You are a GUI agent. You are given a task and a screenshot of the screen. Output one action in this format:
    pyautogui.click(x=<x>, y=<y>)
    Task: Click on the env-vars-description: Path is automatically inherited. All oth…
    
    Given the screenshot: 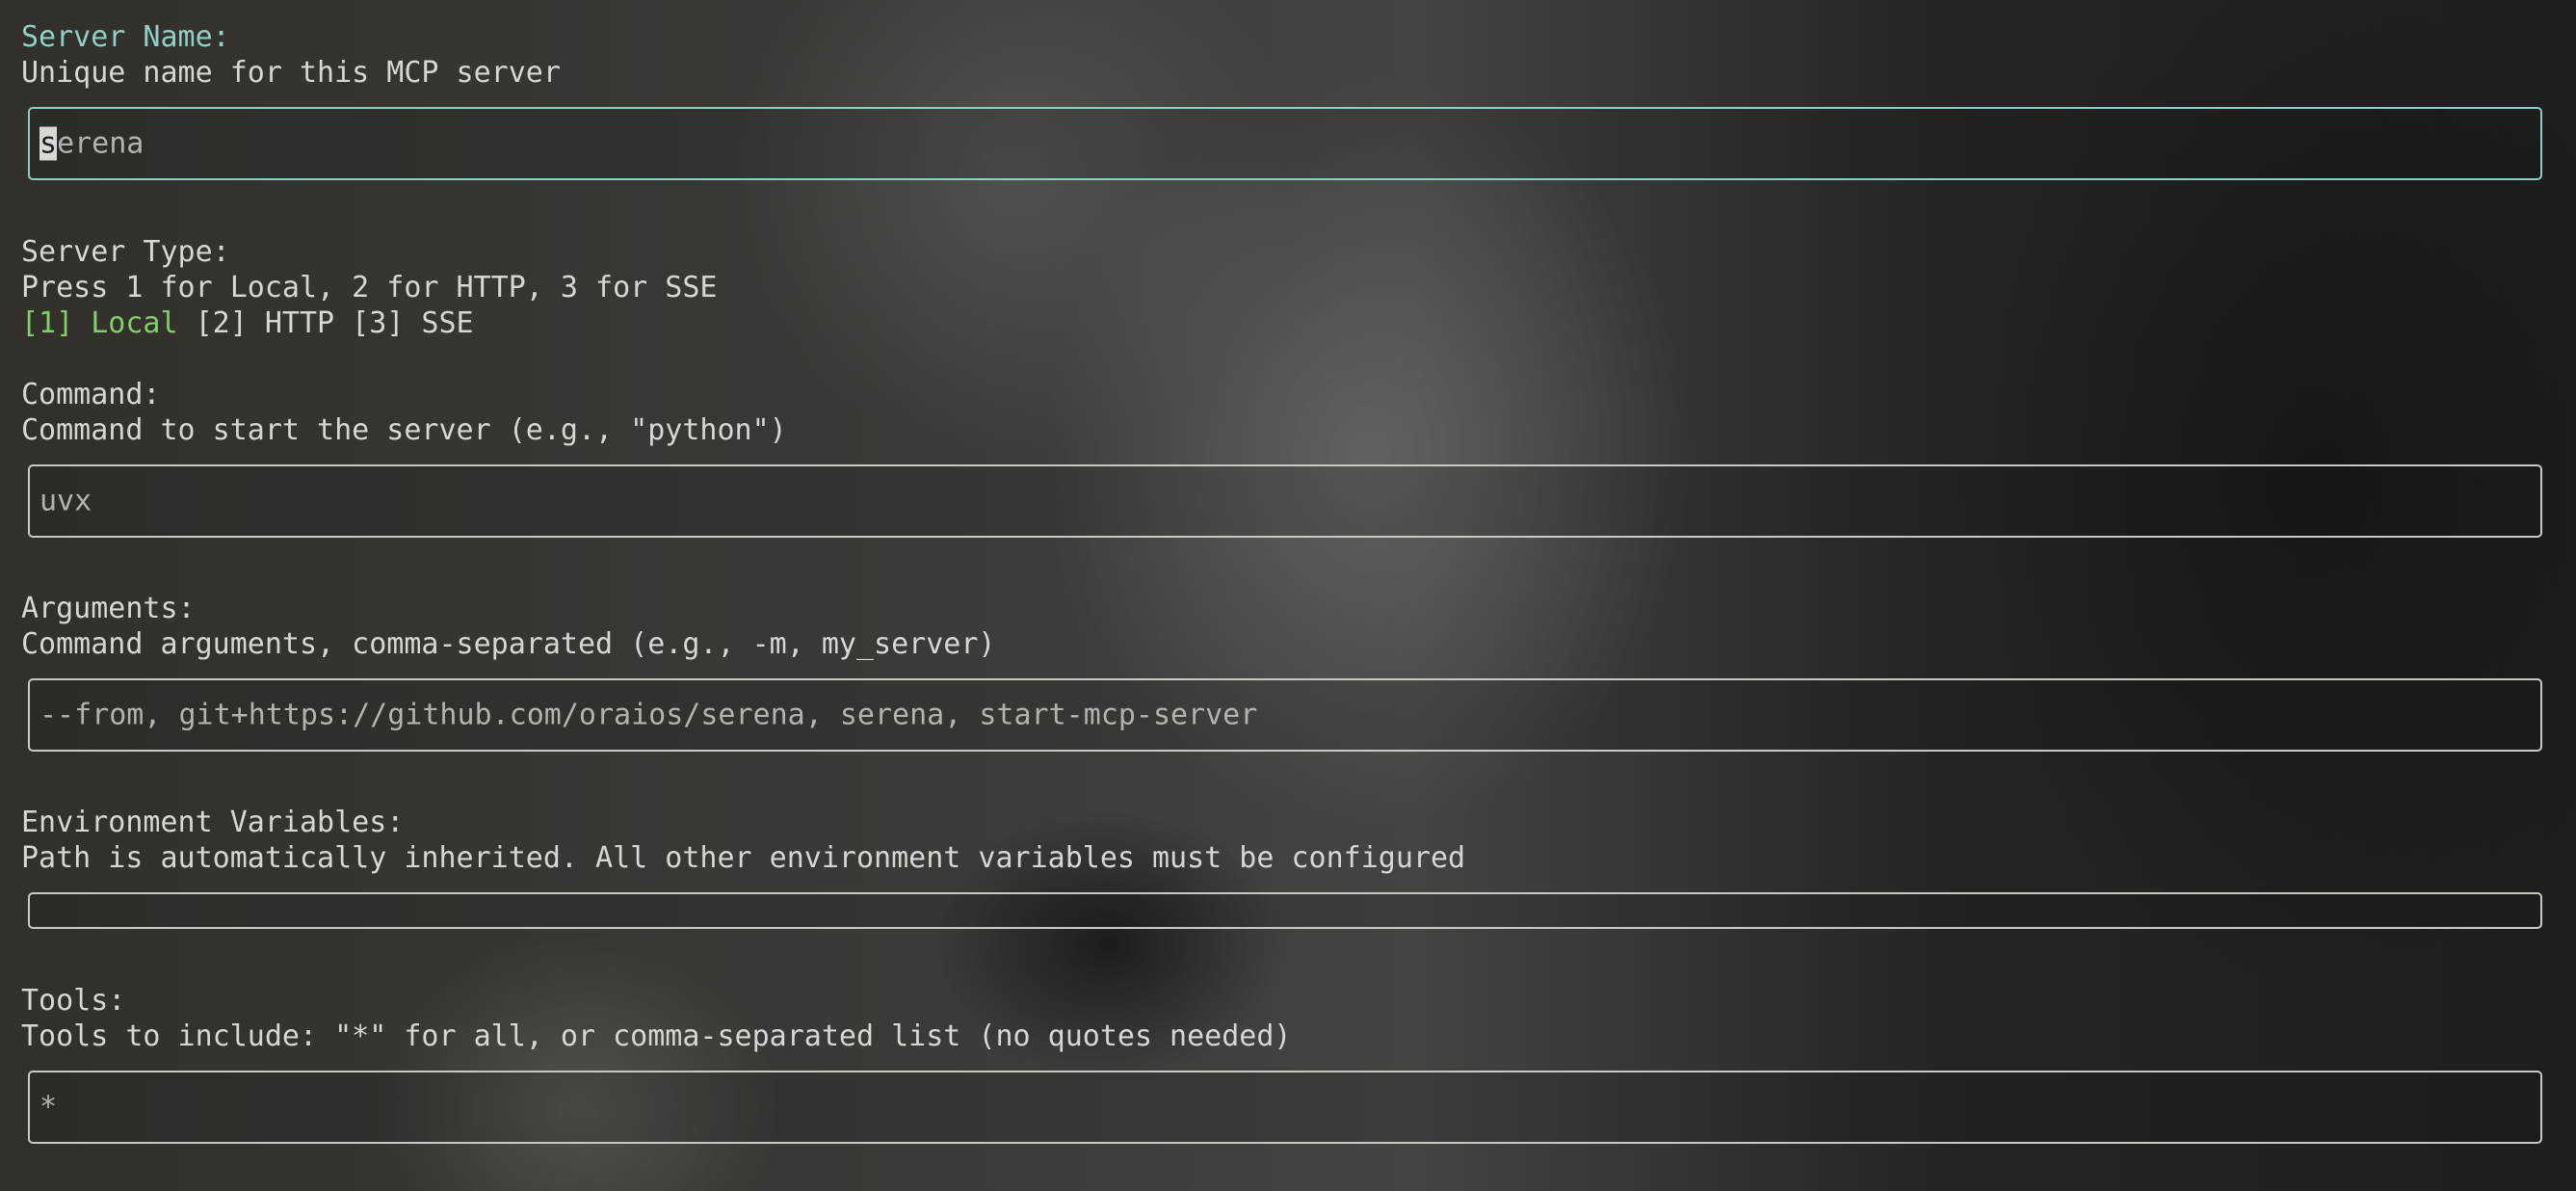 What is the action you would take?
    pyautogui.click(x=744, y=858)
    